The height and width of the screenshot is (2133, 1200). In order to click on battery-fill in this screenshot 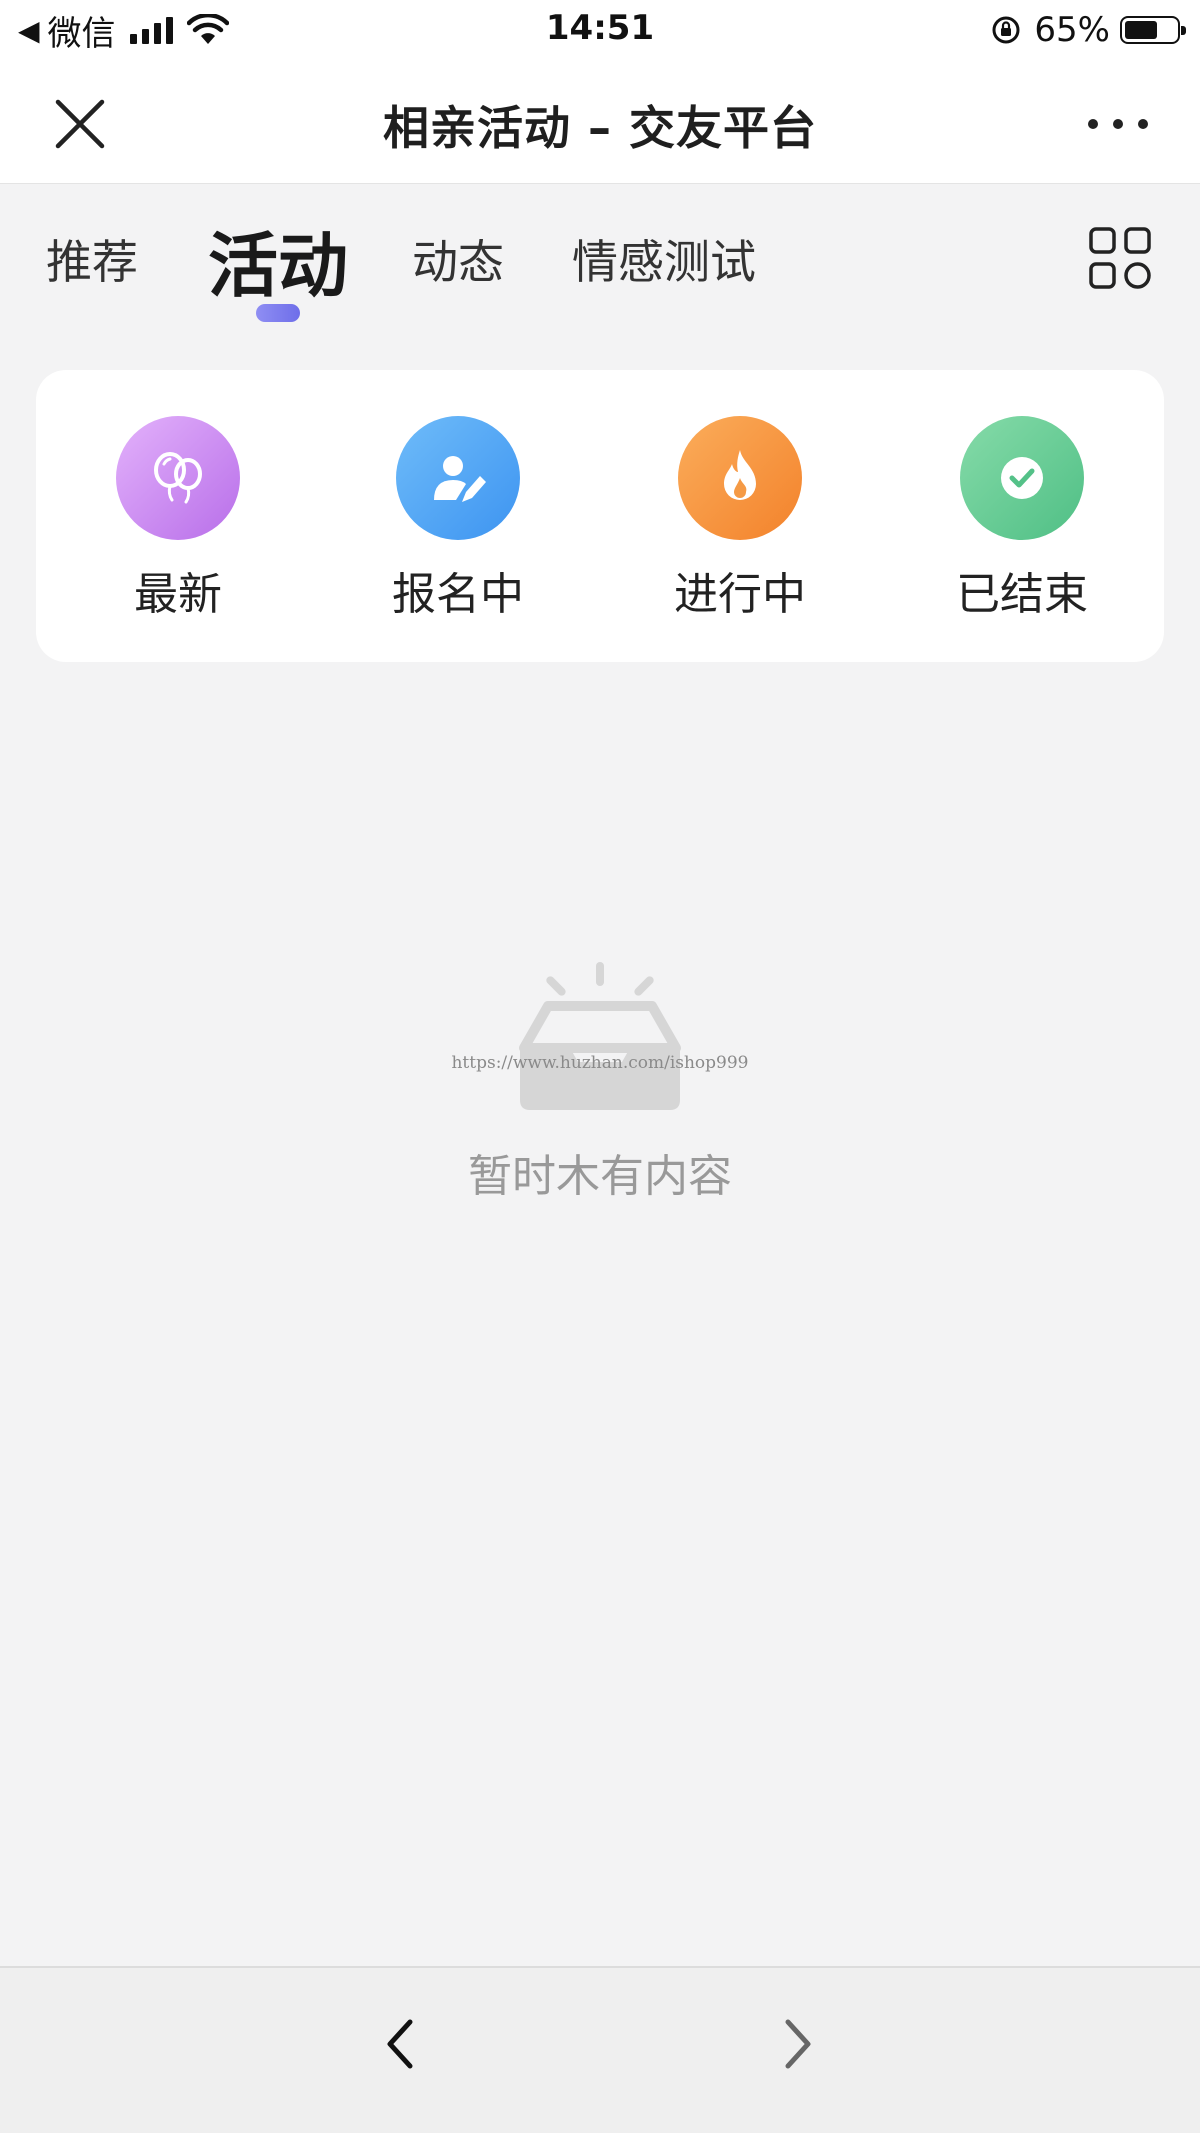, I will do `click(1141, 30)`.